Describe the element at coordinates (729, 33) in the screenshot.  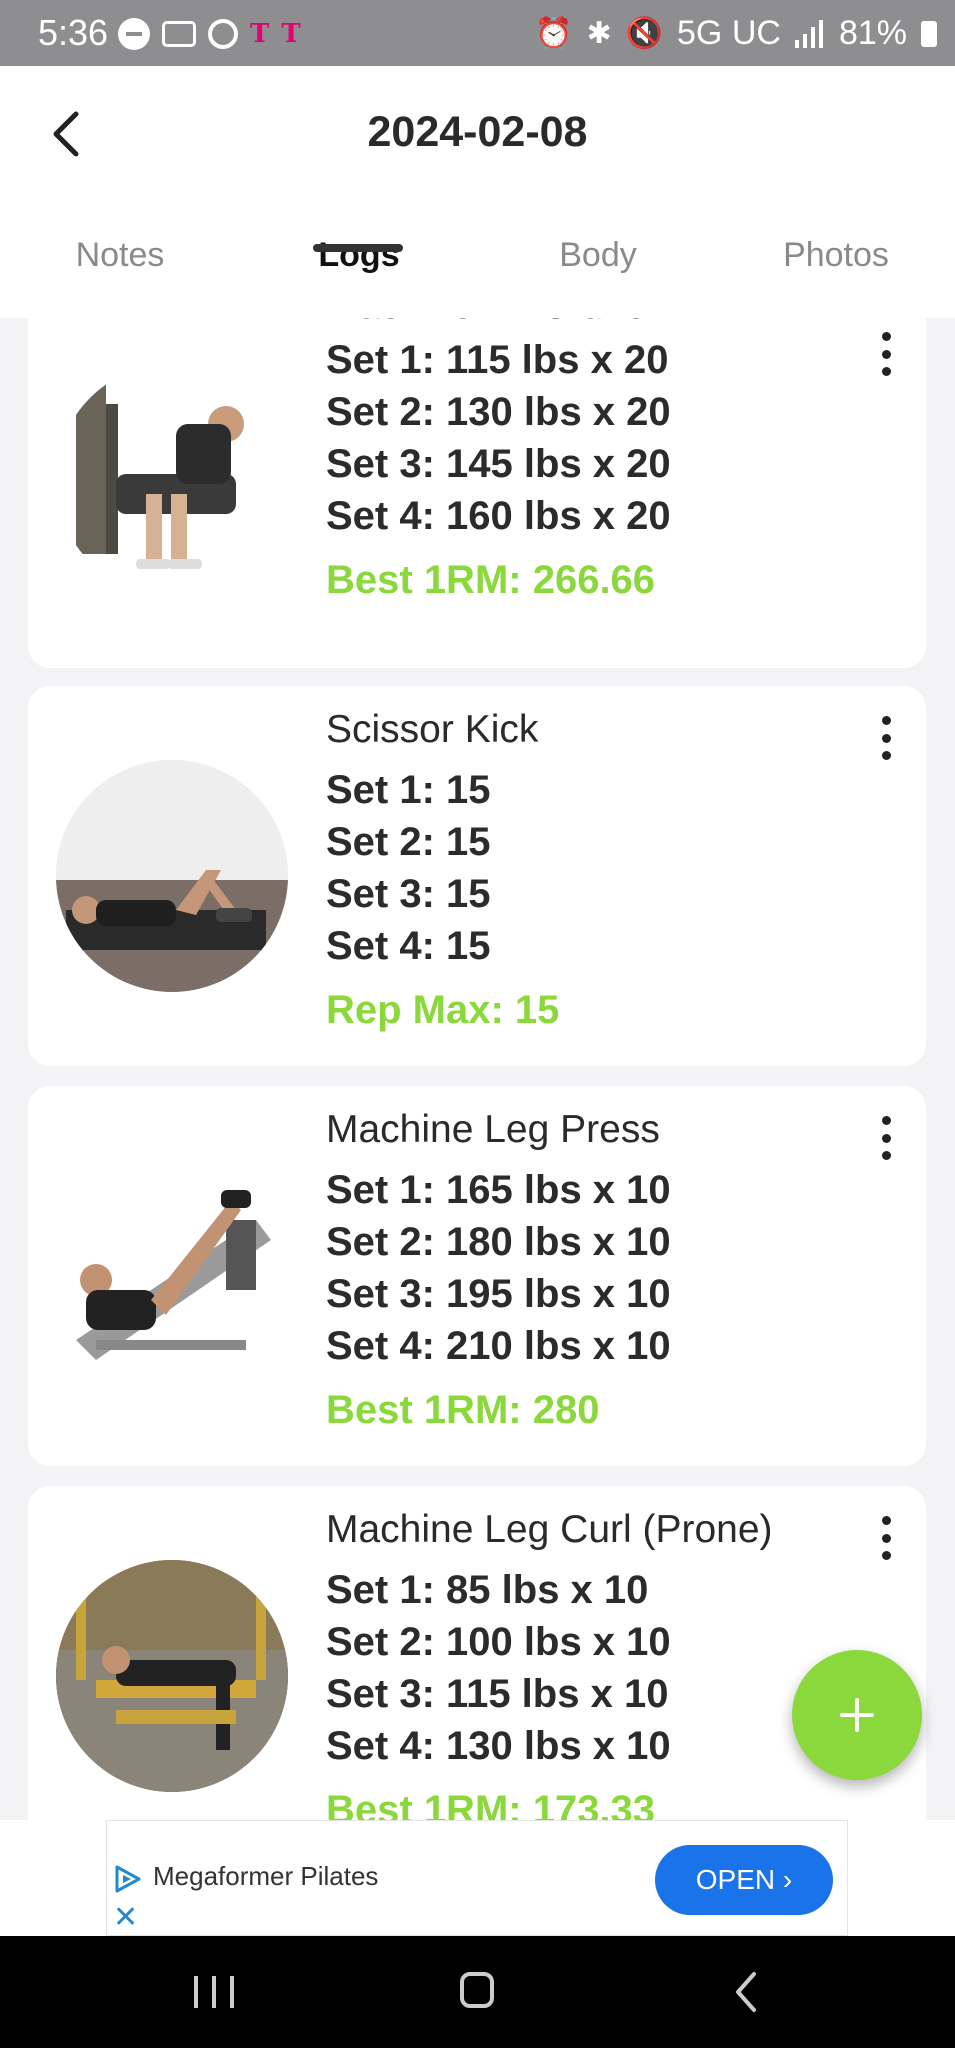
I see `network-label: 5G UC` at that location.